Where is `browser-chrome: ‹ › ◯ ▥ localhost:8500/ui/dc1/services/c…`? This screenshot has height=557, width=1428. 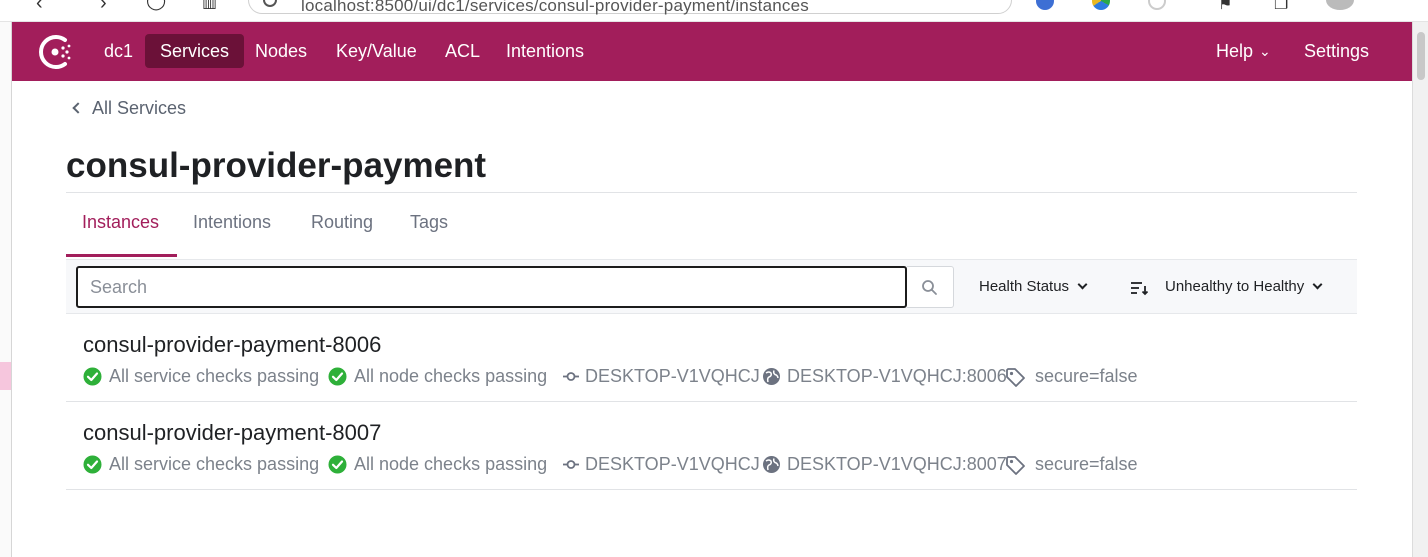
browser-chrome: ‹ › ◯ ▥ localhost:8500/ui/dc1/services/c… is located at coordinates (714, 11).